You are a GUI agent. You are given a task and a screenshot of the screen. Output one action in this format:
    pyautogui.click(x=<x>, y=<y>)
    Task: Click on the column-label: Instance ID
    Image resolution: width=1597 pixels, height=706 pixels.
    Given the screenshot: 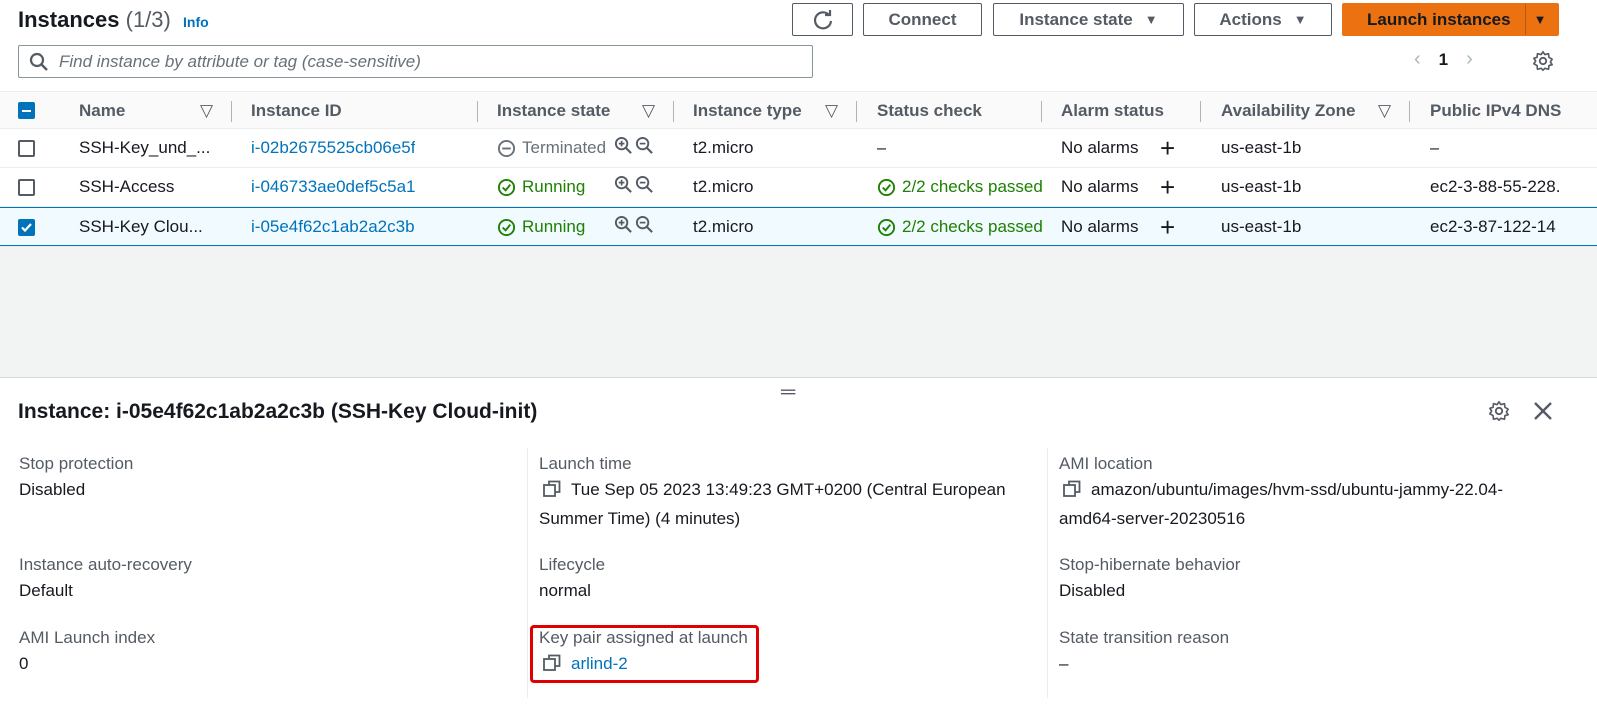 What is the action you would take?
    pyautogui.click(x=296, y=110)
    